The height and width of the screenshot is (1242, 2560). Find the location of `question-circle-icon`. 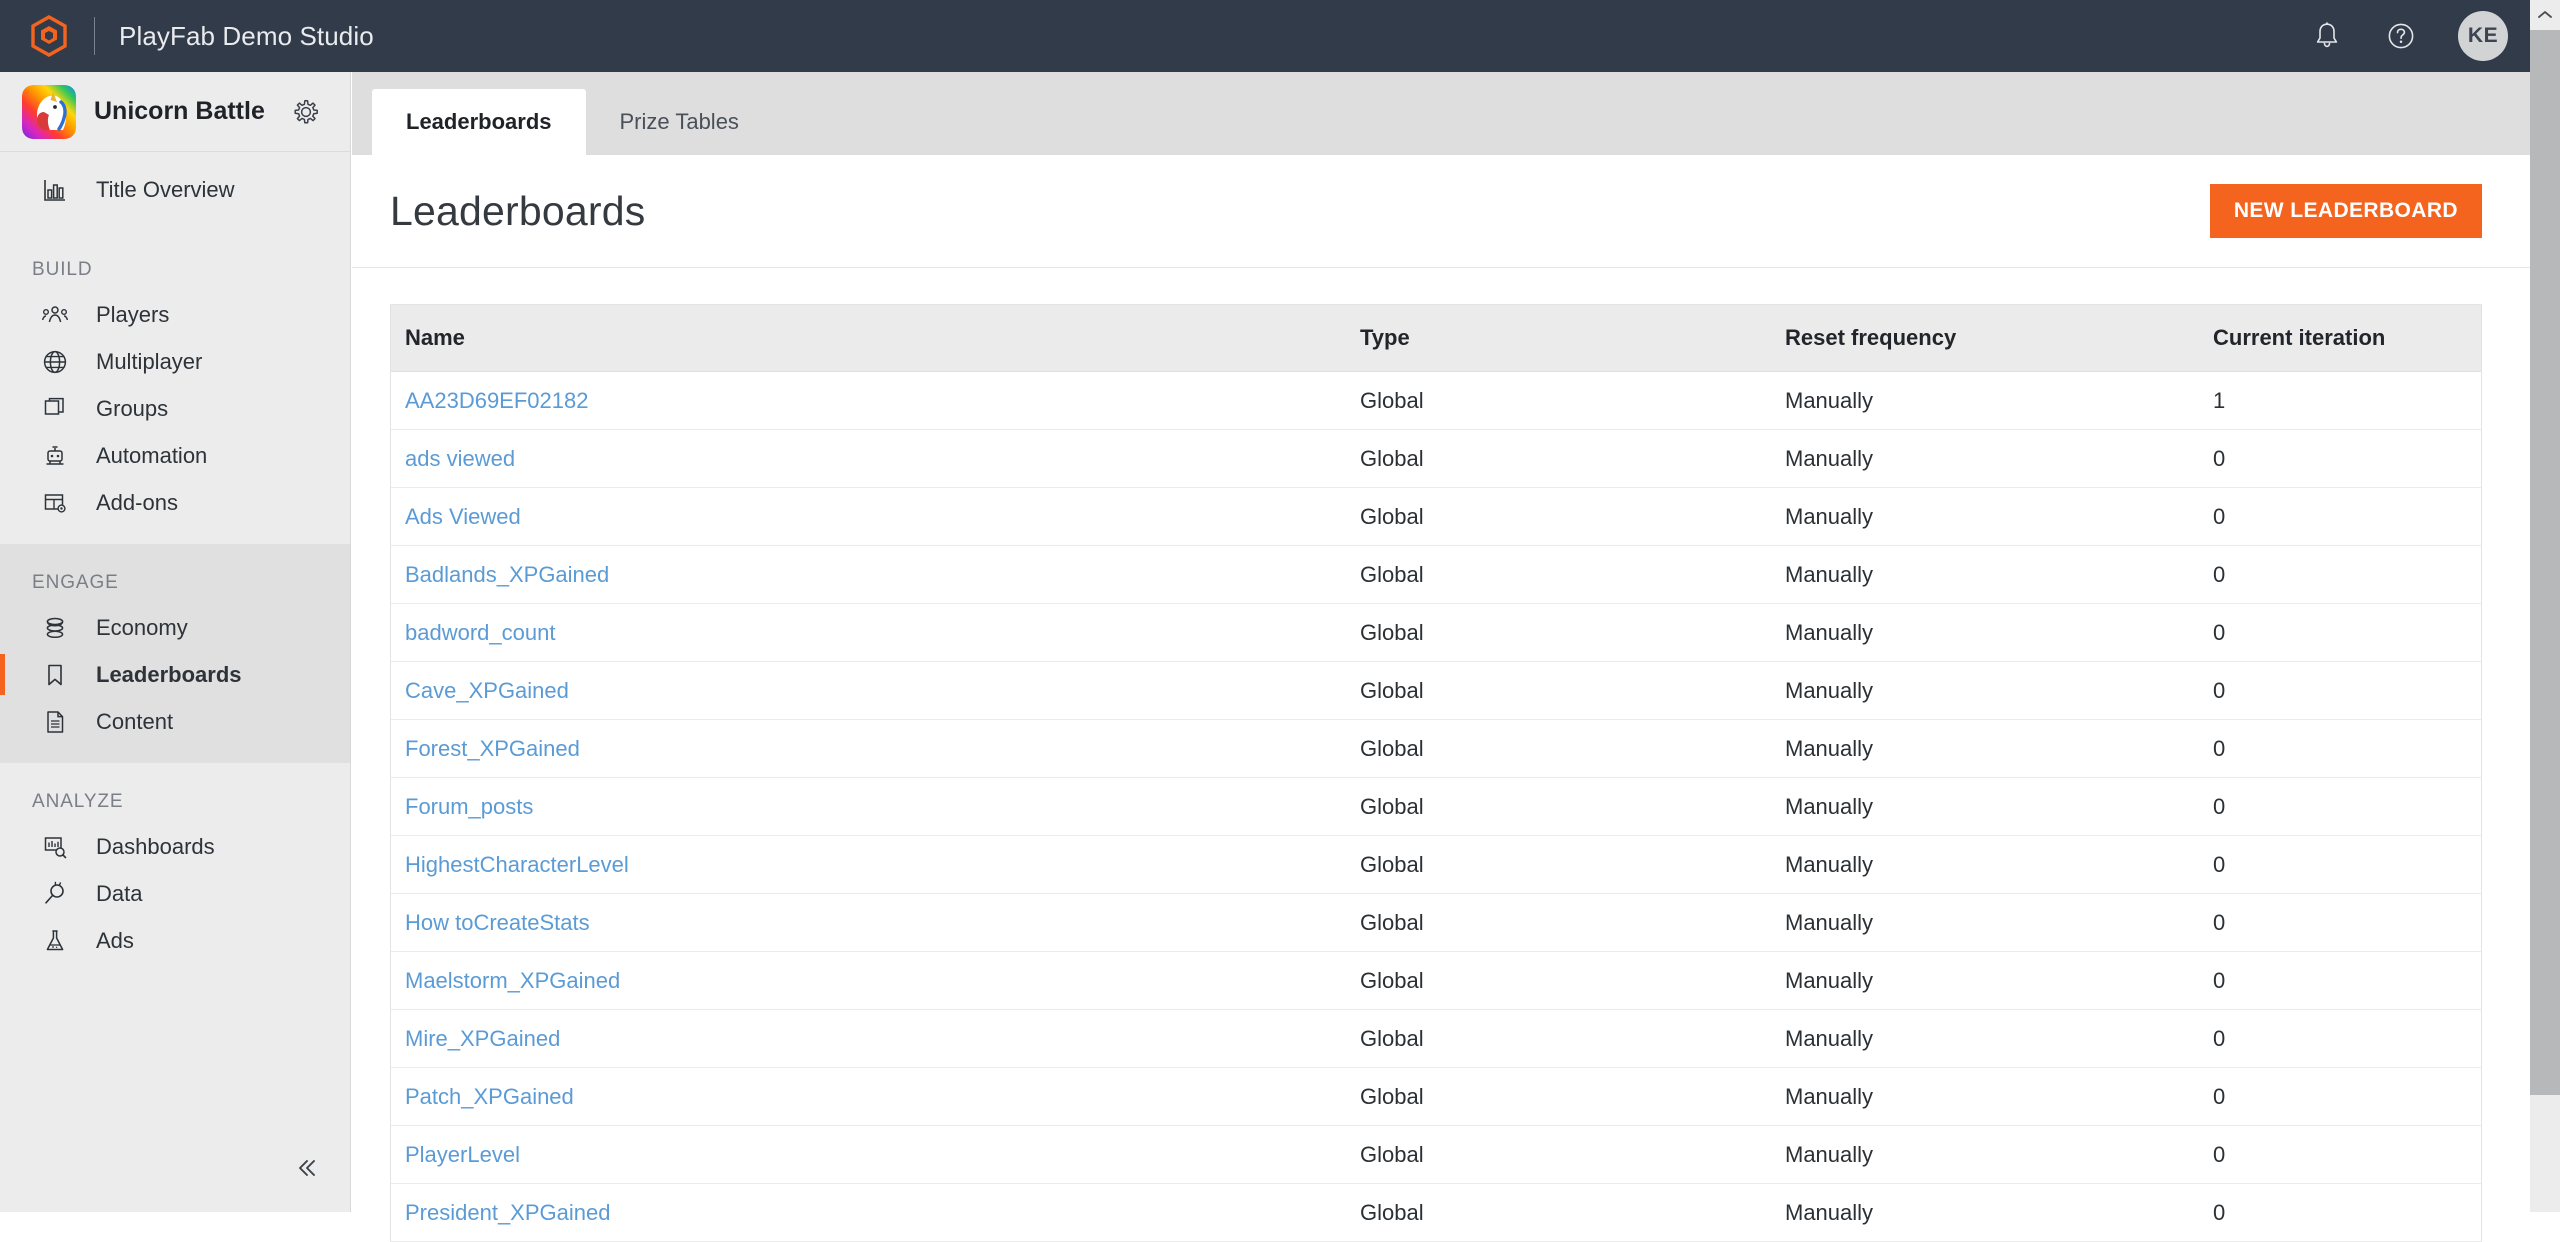

question-circle-icon is located at coordinates (2401, 36).